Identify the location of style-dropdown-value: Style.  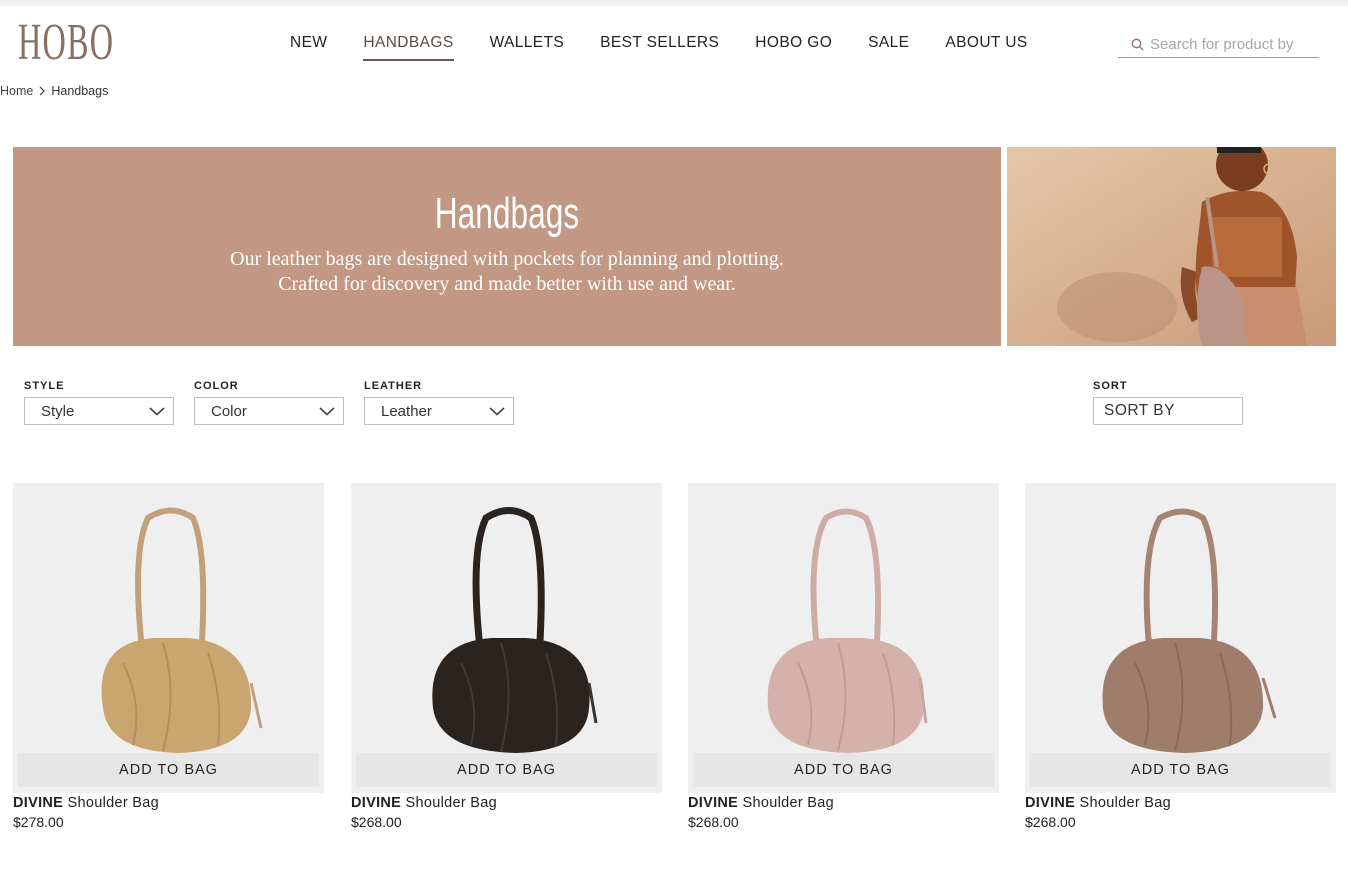
(58, 411).